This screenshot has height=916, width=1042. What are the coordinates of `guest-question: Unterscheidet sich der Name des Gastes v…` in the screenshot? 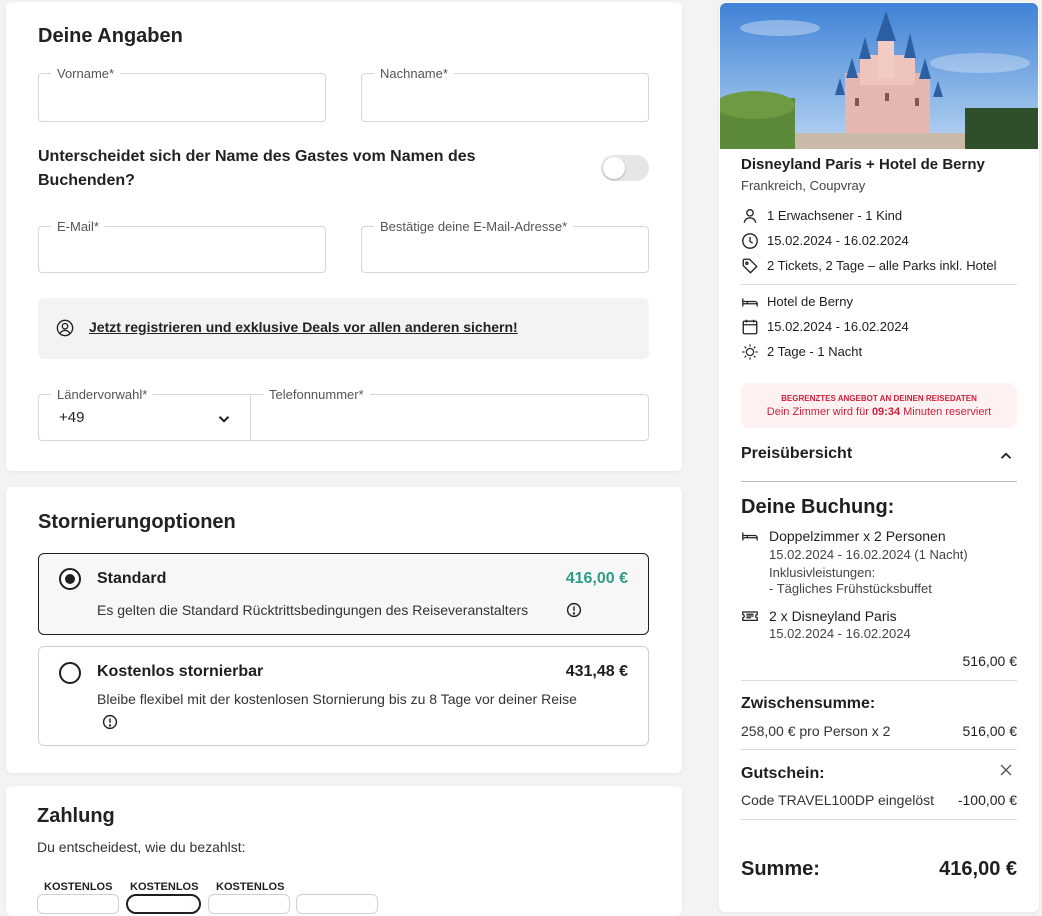 It's located at (257, 168).